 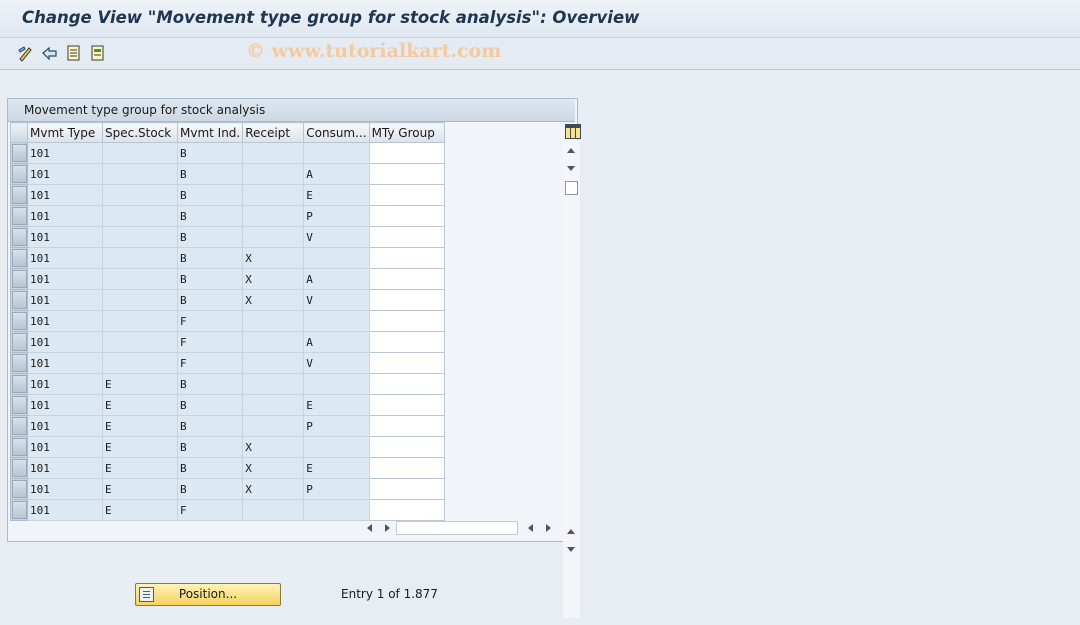 I want to click on scroll-thumb, so click(x=571, y=188).